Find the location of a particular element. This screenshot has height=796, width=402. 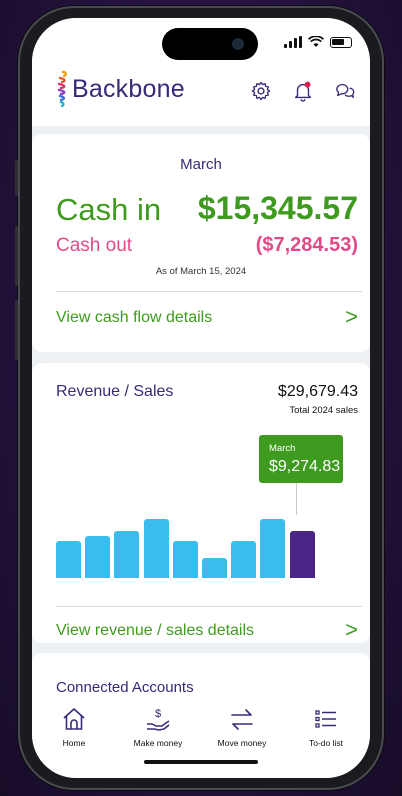

app-header: Backbone is located at coordinates (201, 72).